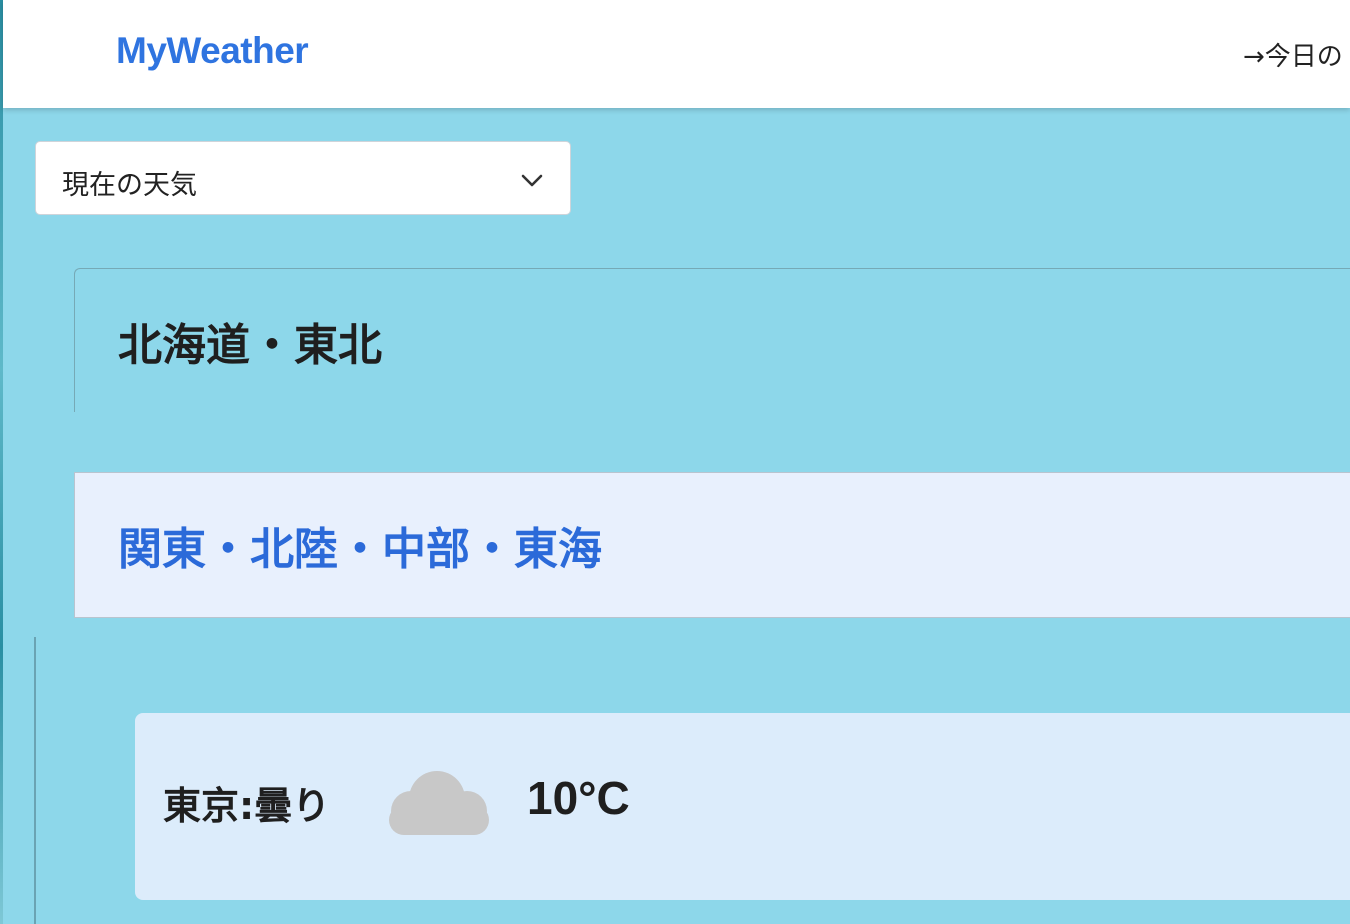 The height and width of the screenshot is (924, 1350). I want to click on navbar: MyWeather →今日の, so click(676, 54).